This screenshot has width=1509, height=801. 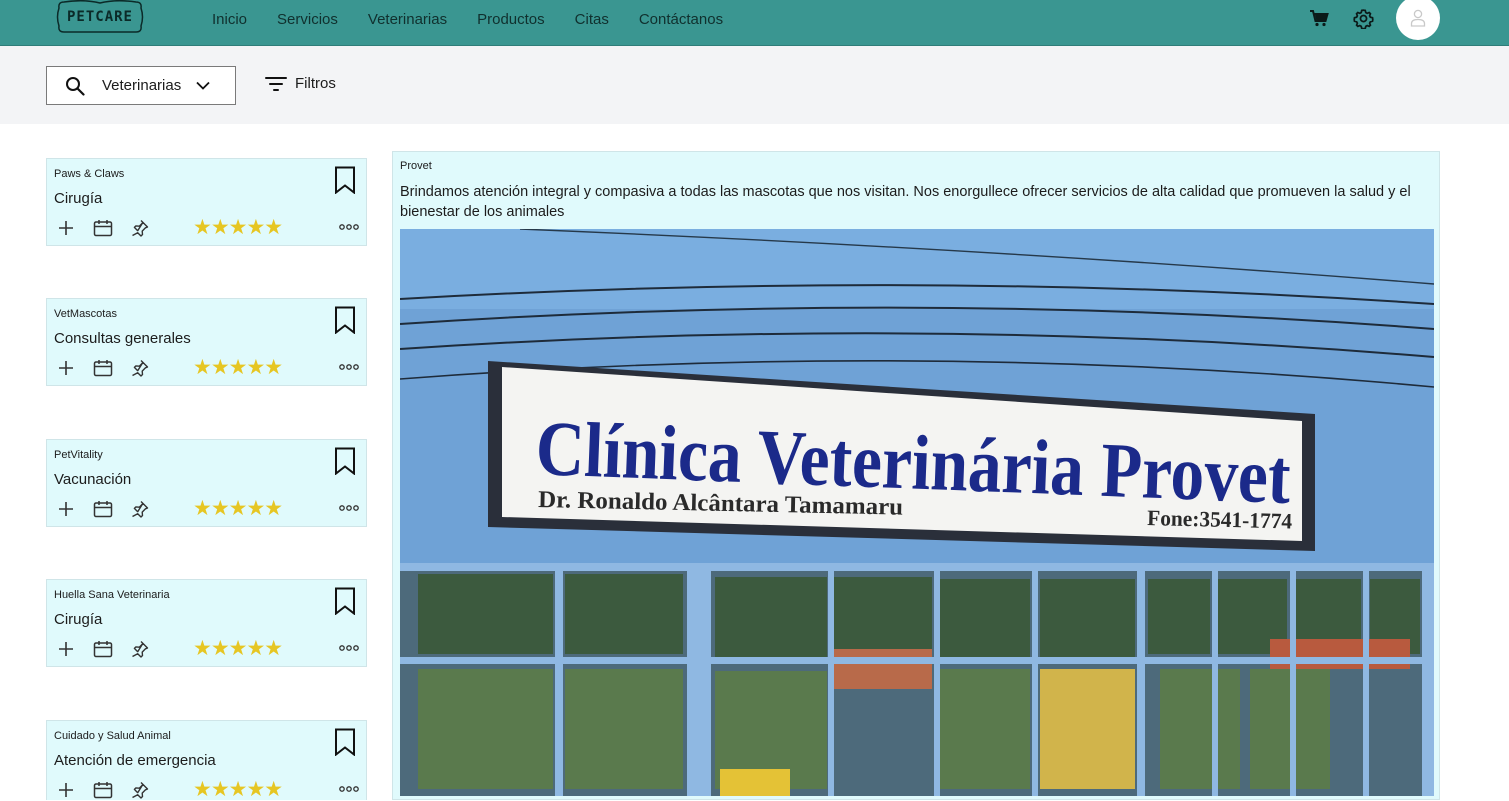 What do you see at coordinates (407, 19) in the screenshot?
I see `nav-link-veterinarias: Veterinarias` at bounding box center [407, 19].